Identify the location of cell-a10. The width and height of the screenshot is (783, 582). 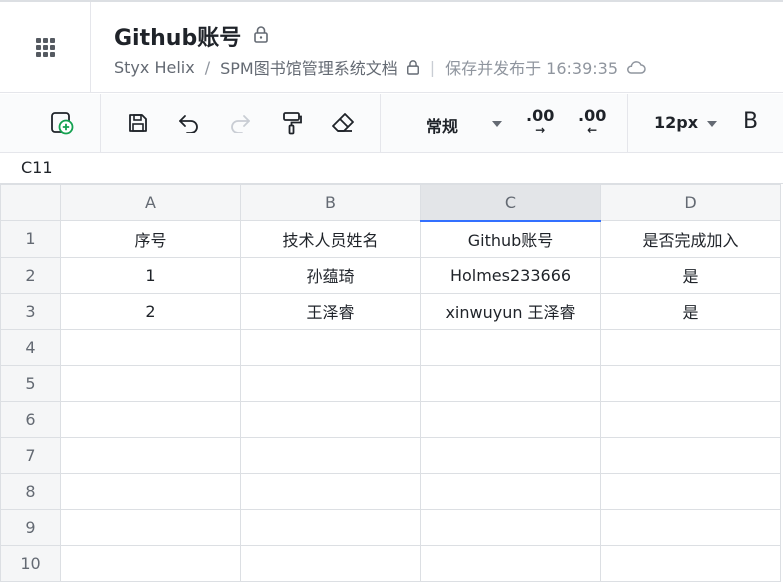
(150, 563).